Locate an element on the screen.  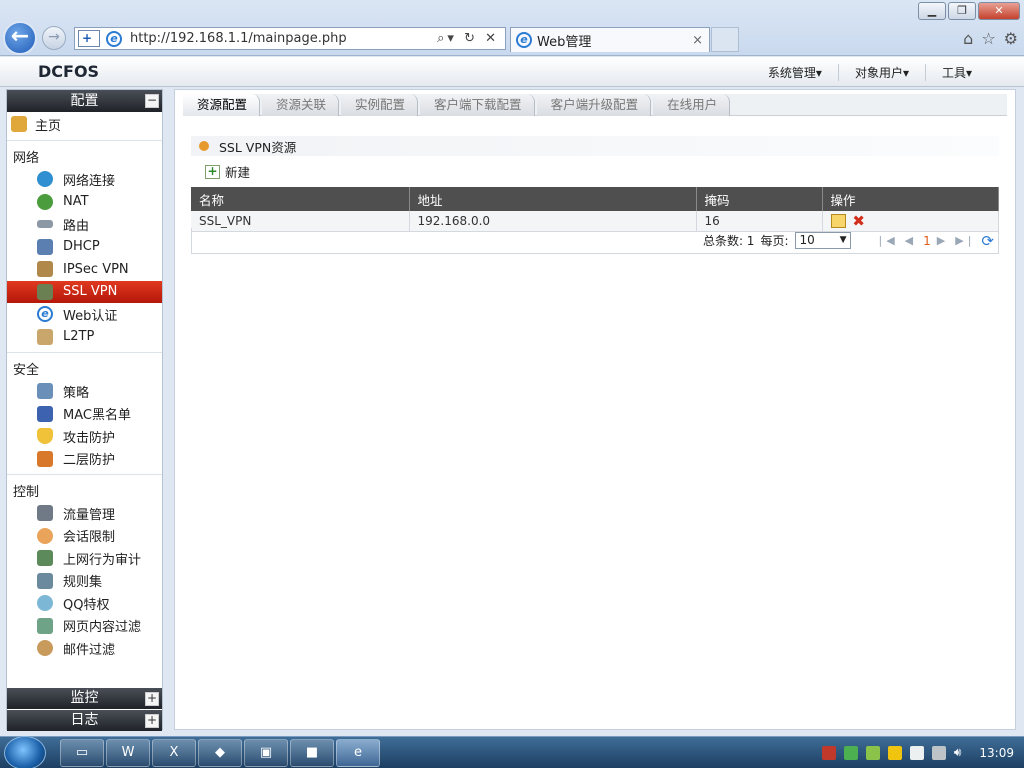
system-tray: 🔊︎ 13:09 is located at coordinates (917, 752).